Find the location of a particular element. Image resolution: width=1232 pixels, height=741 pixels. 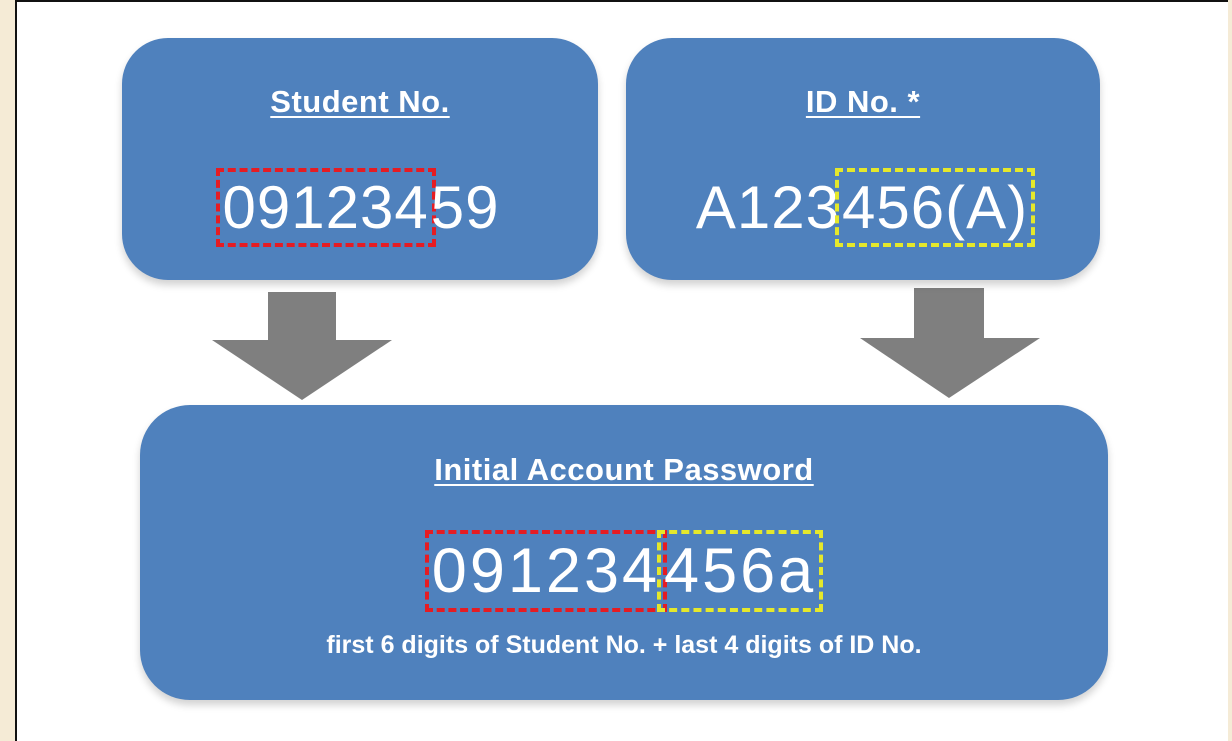

id-number-heading: ID No. * is located at coordinates (863, 101).